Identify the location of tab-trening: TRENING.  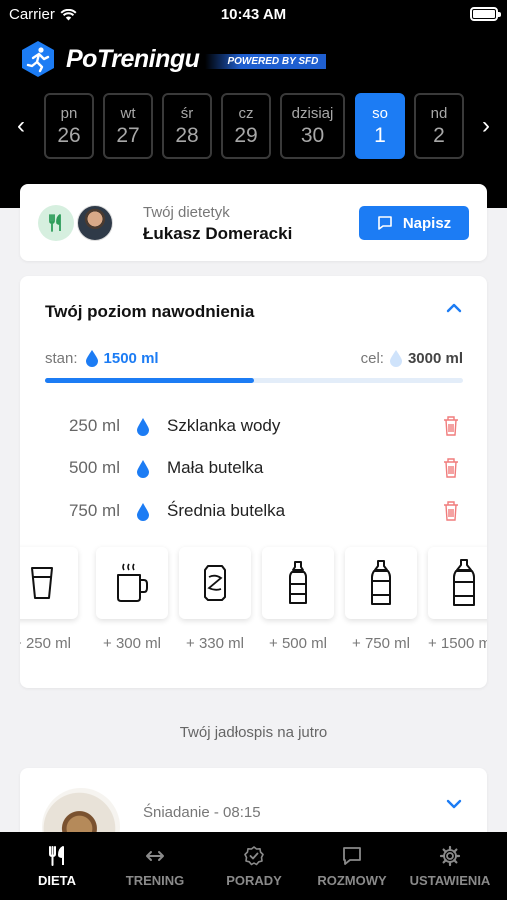
(155, 866).